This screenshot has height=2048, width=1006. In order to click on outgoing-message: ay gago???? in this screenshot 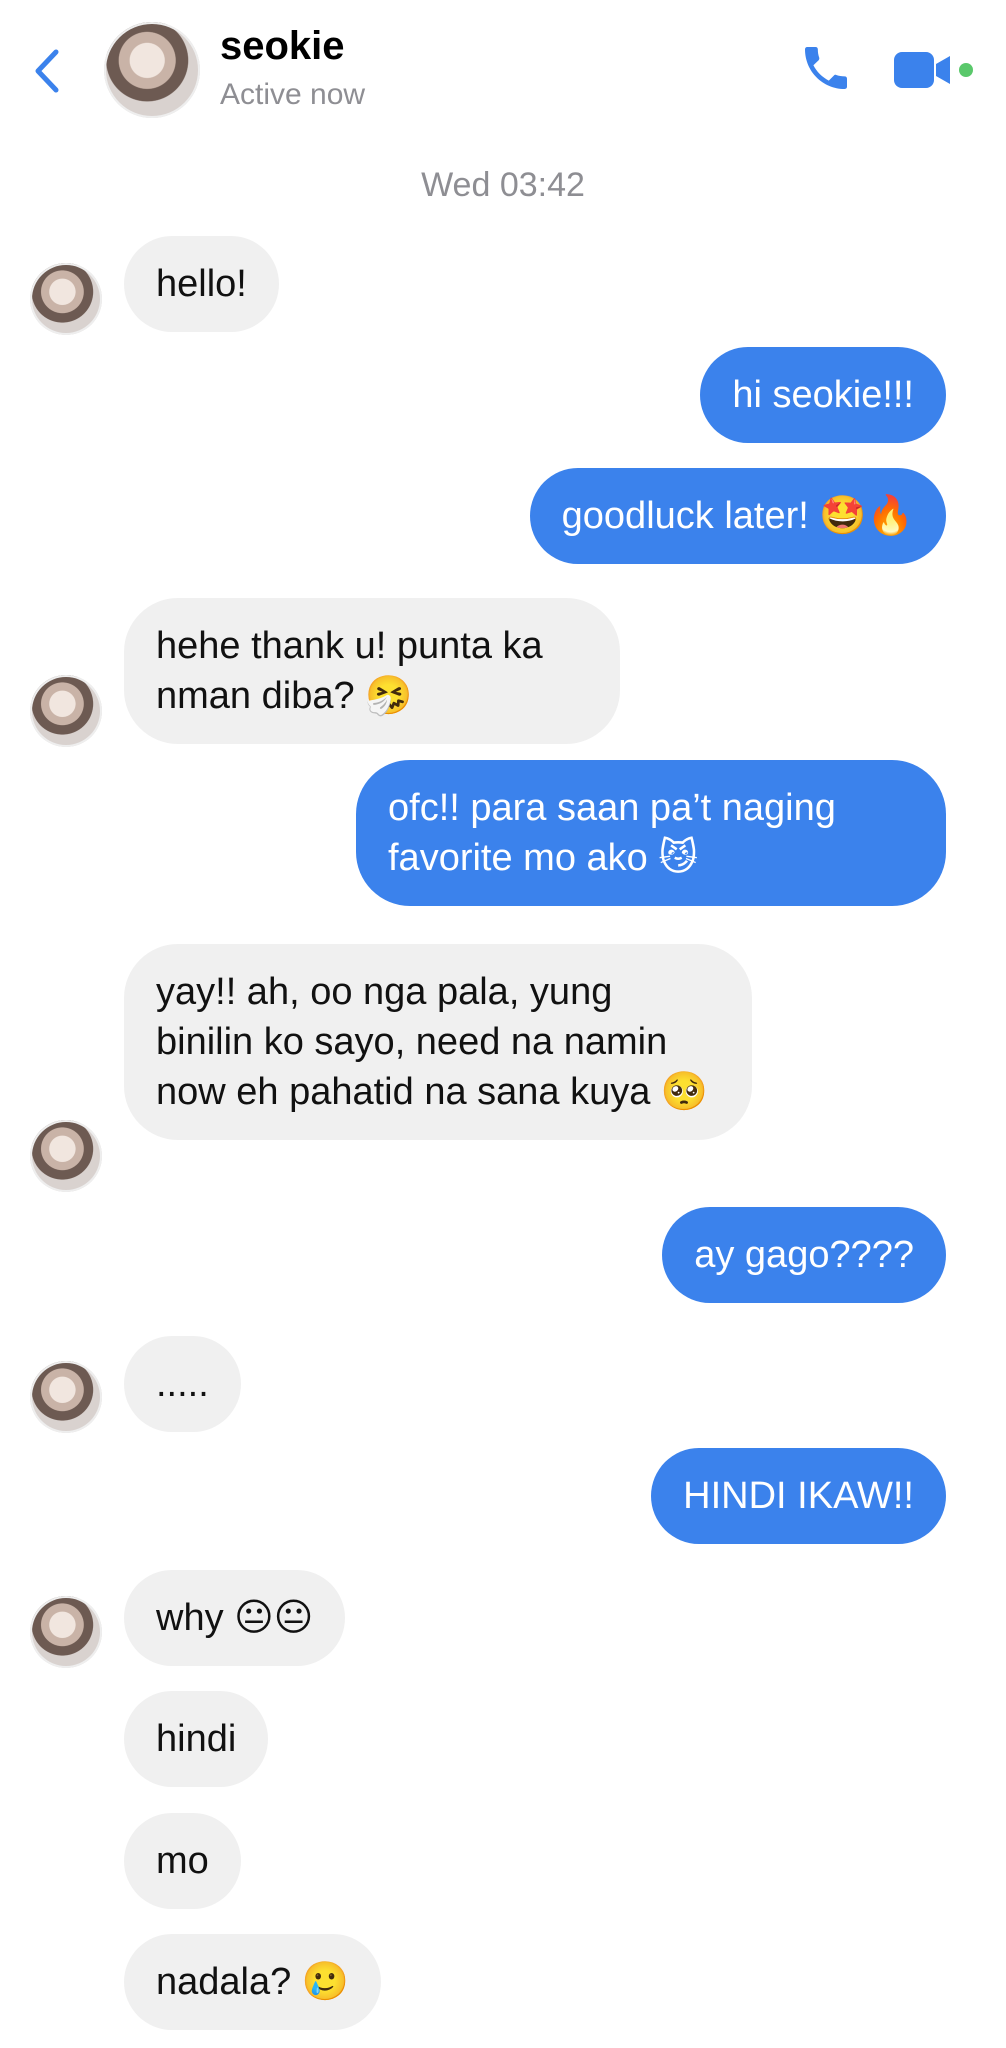, I will do `click(804, 1255)`.